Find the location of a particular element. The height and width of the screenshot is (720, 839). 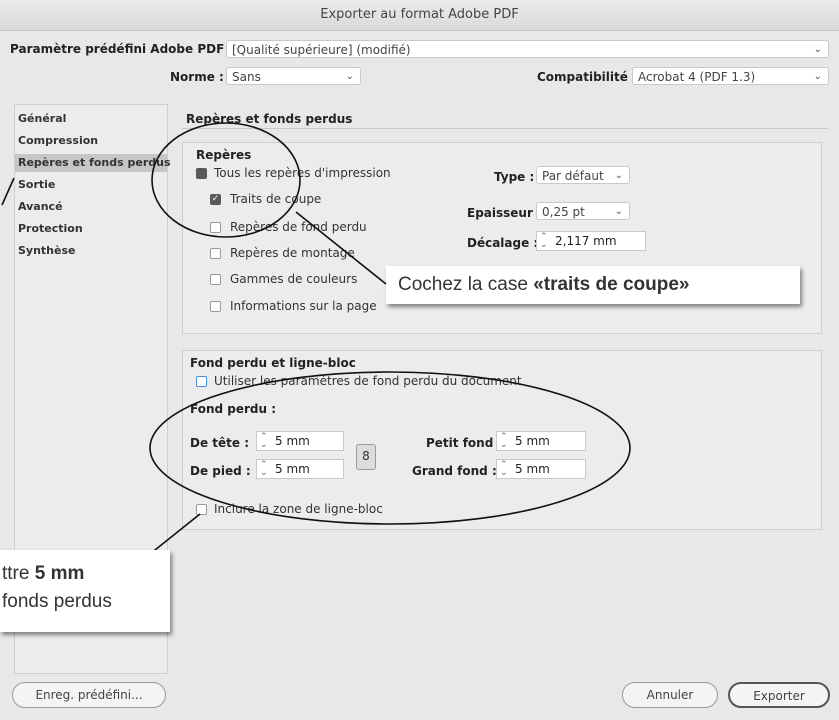

callout-ellipse-bleed is located at coordinates (390, 448).